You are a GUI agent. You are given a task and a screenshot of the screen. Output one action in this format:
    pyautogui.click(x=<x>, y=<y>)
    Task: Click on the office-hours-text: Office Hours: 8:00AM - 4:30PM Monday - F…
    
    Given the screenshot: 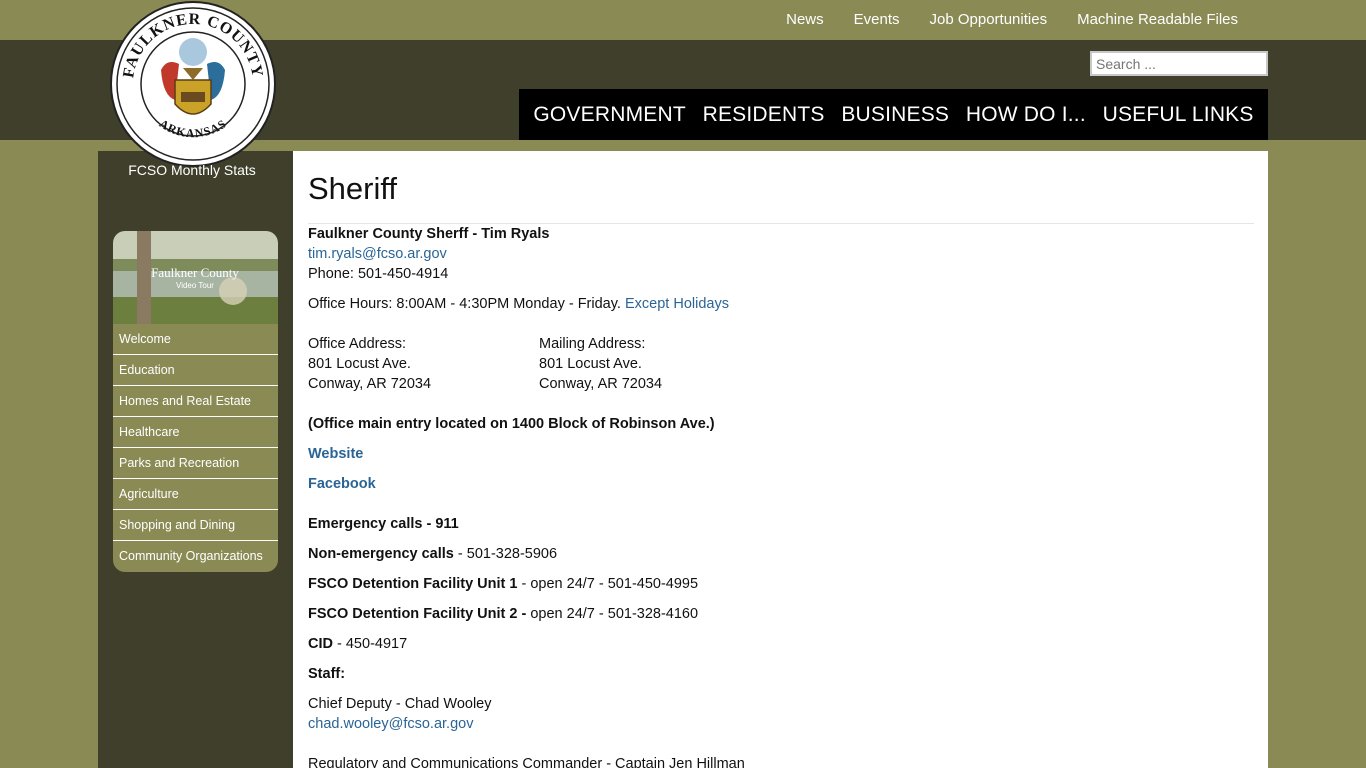 What is the action you would take?
    pyautogui.click(x=464, y=304)
    